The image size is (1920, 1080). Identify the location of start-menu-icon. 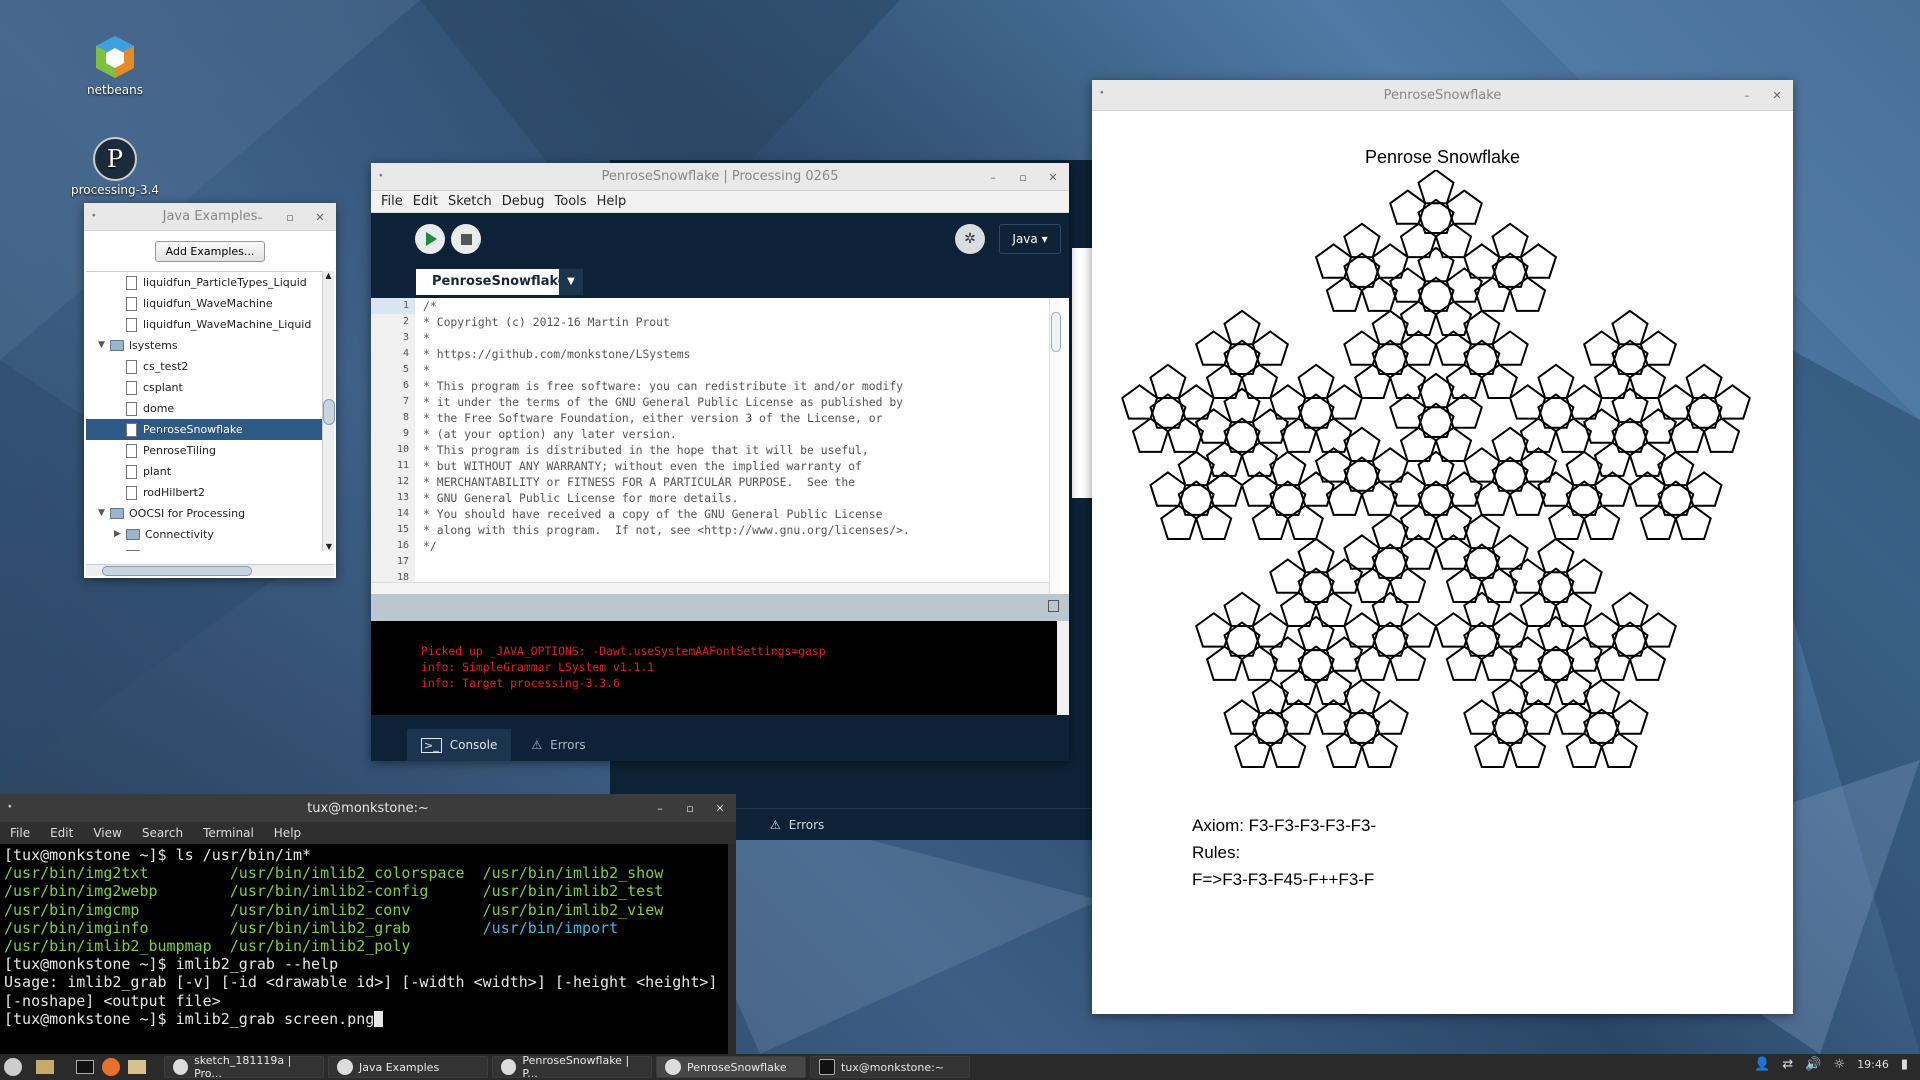
(13, 1067).